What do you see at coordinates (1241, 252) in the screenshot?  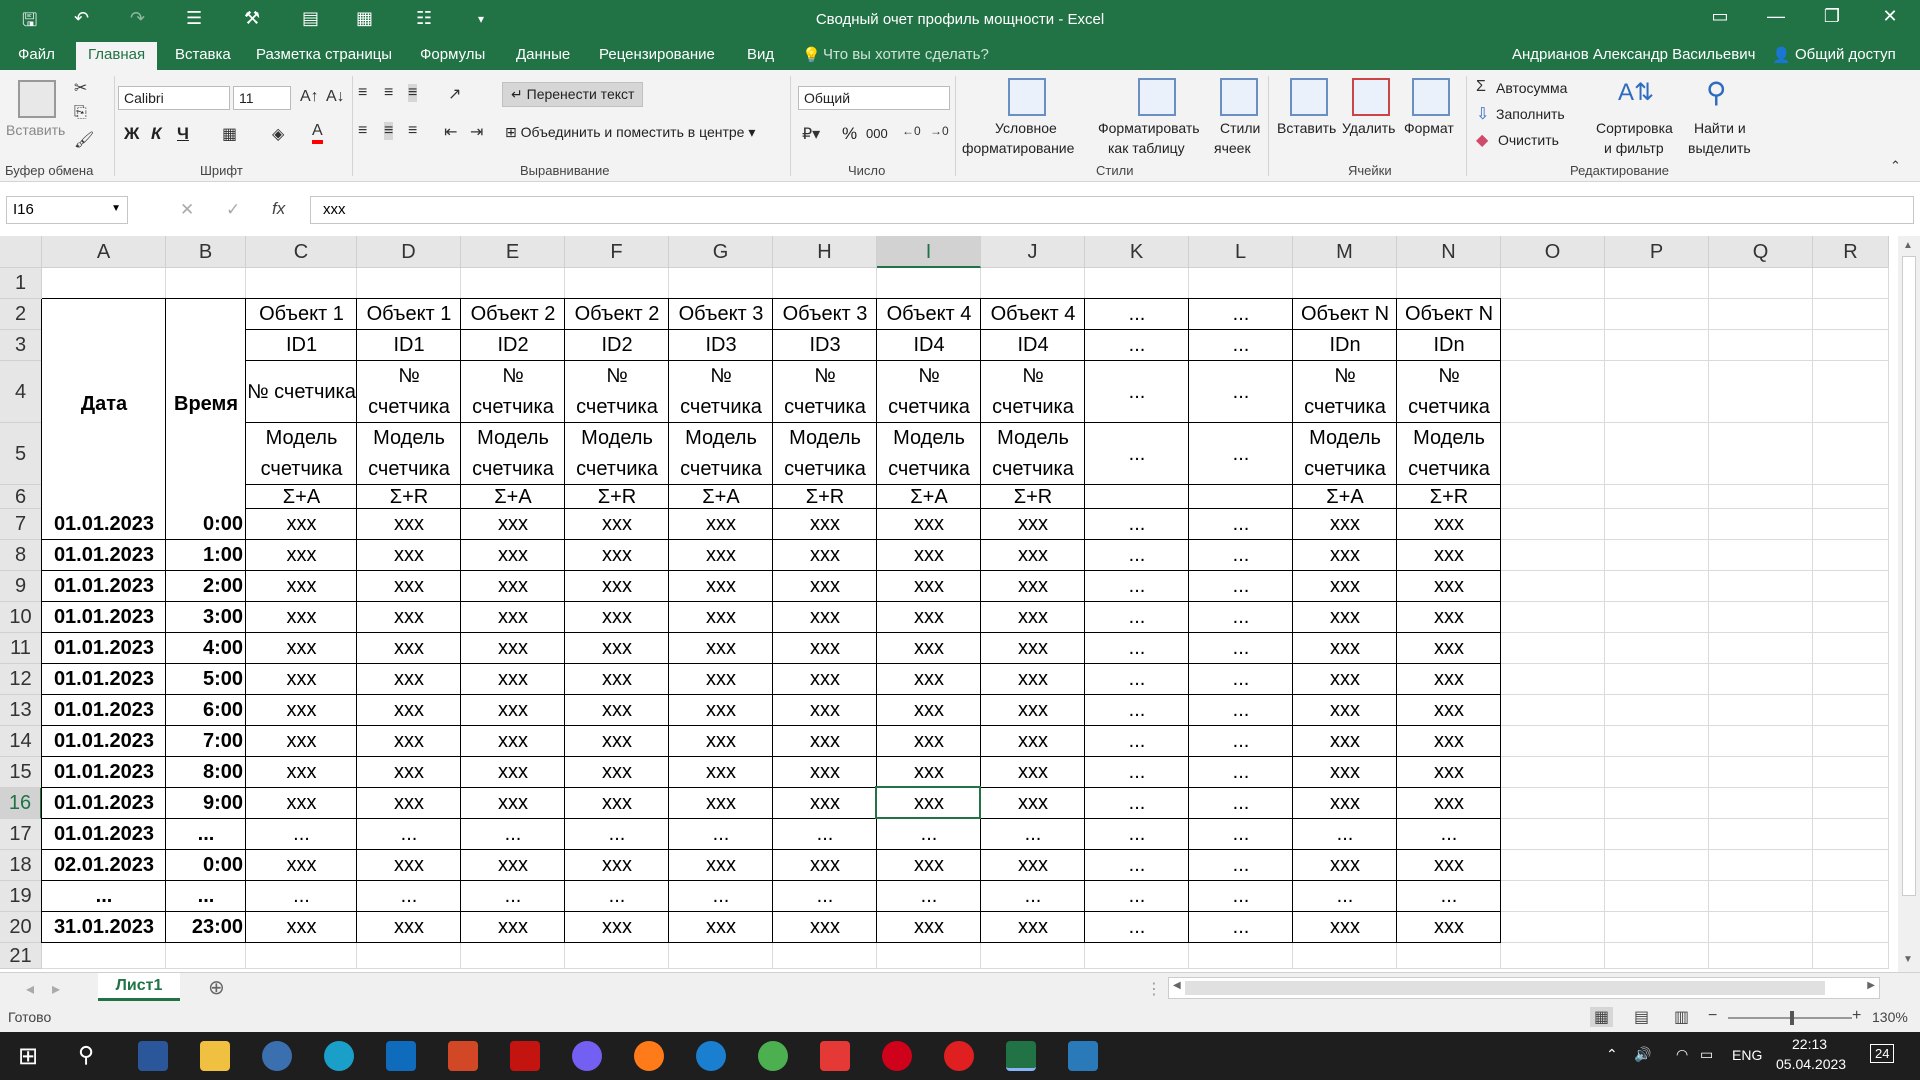 I see `column-header: L` at bounding box center [1241, 252].